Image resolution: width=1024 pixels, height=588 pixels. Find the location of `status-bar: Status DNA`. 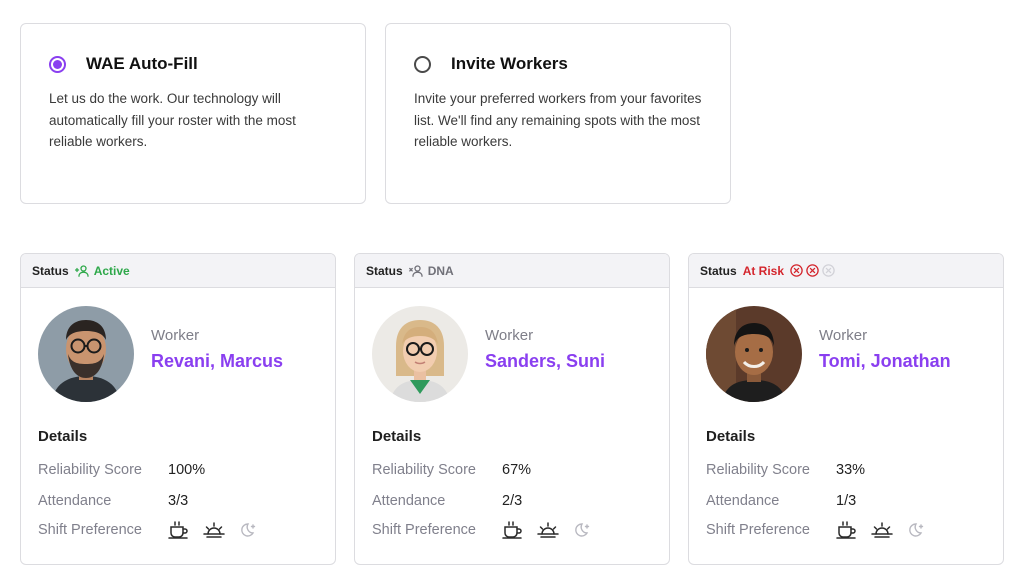

status-bar: Status DNA is located at coordinates (512, 271).